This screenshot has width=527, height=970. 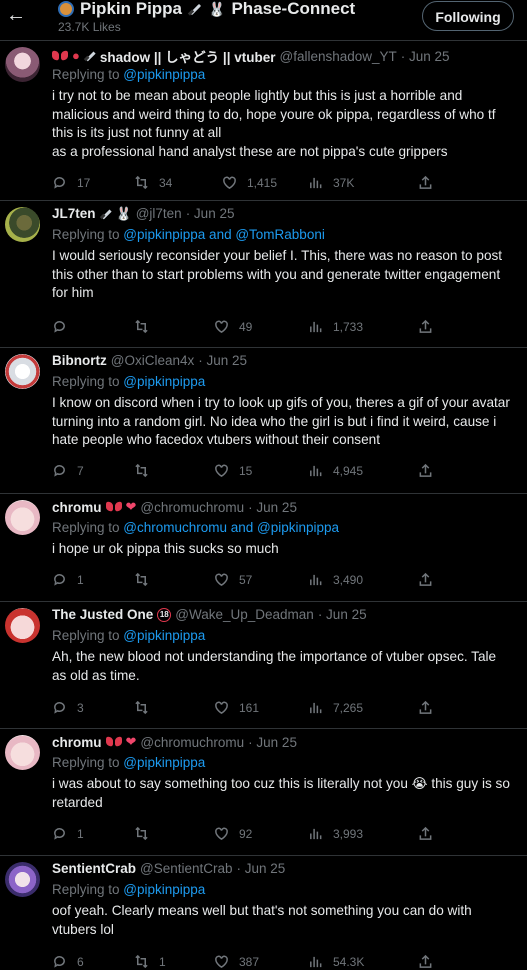 I want to click on views-button: 37K, so click(x=331, y=182).